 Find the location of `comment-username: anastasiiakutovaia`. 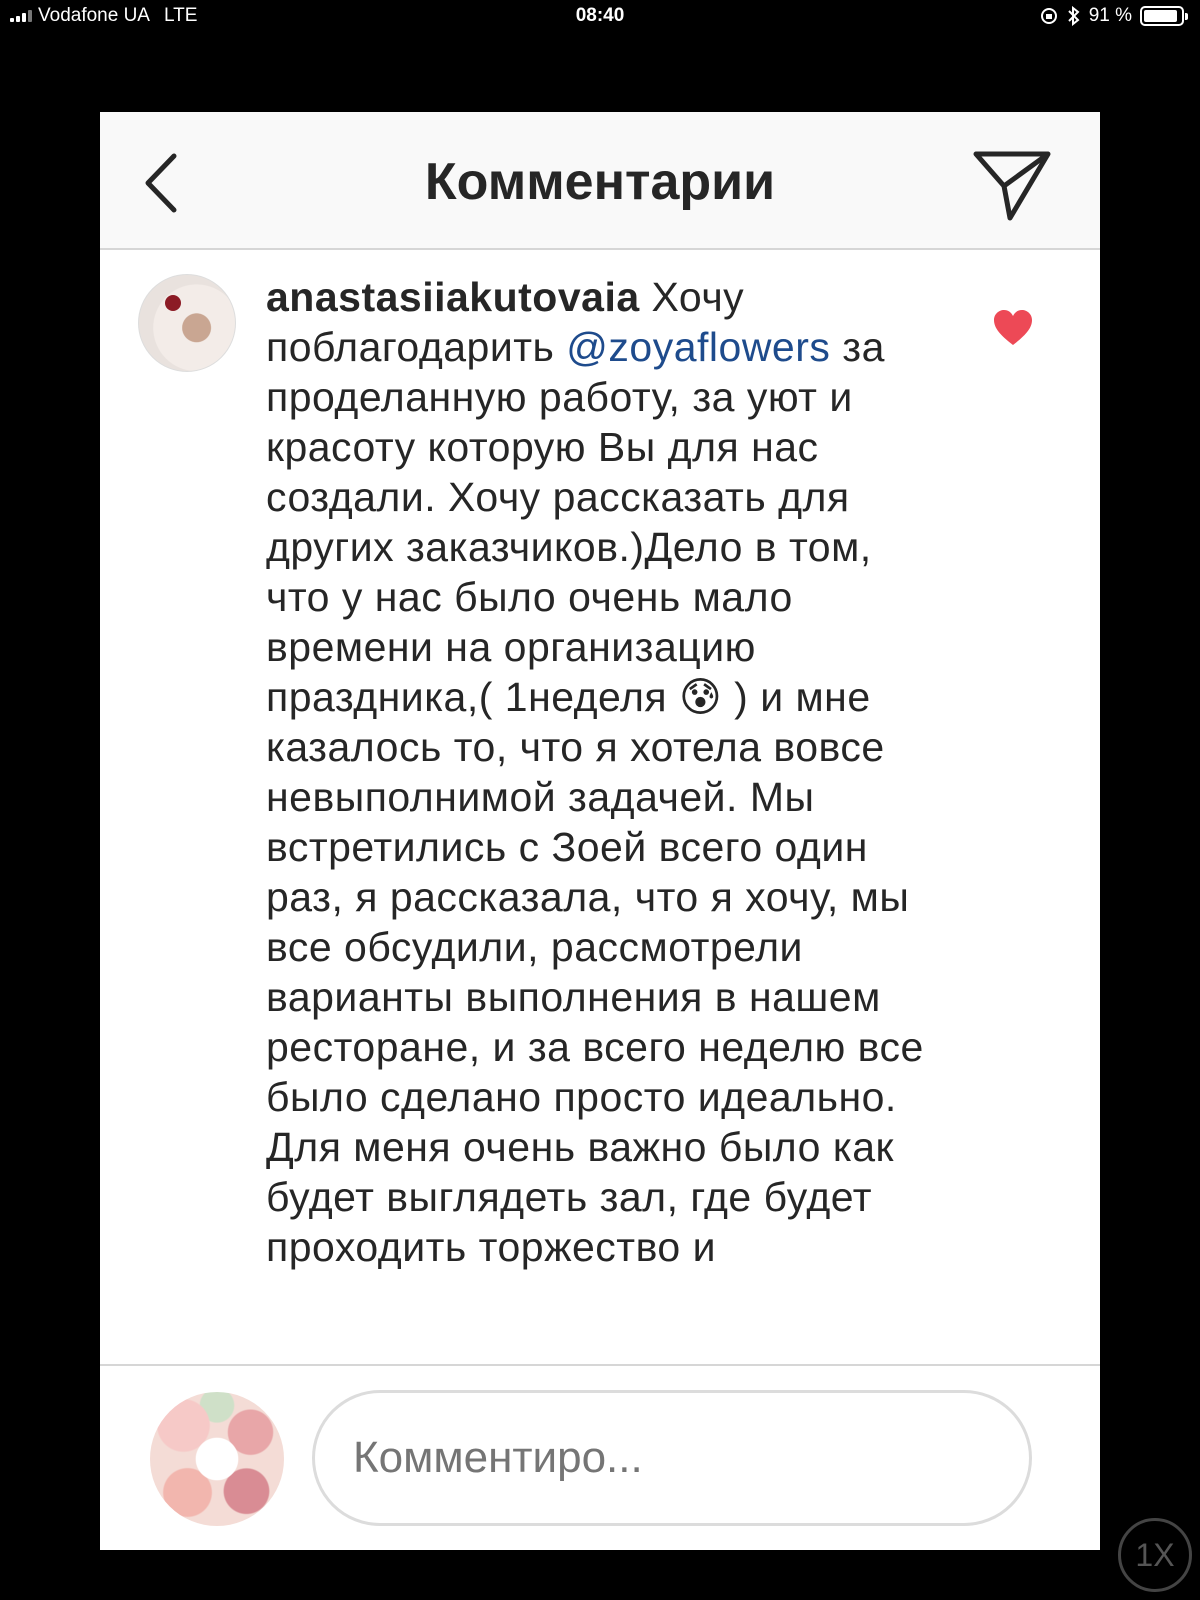

comment-username: anastasiiakutovaia is located at coordinates (453, 297).